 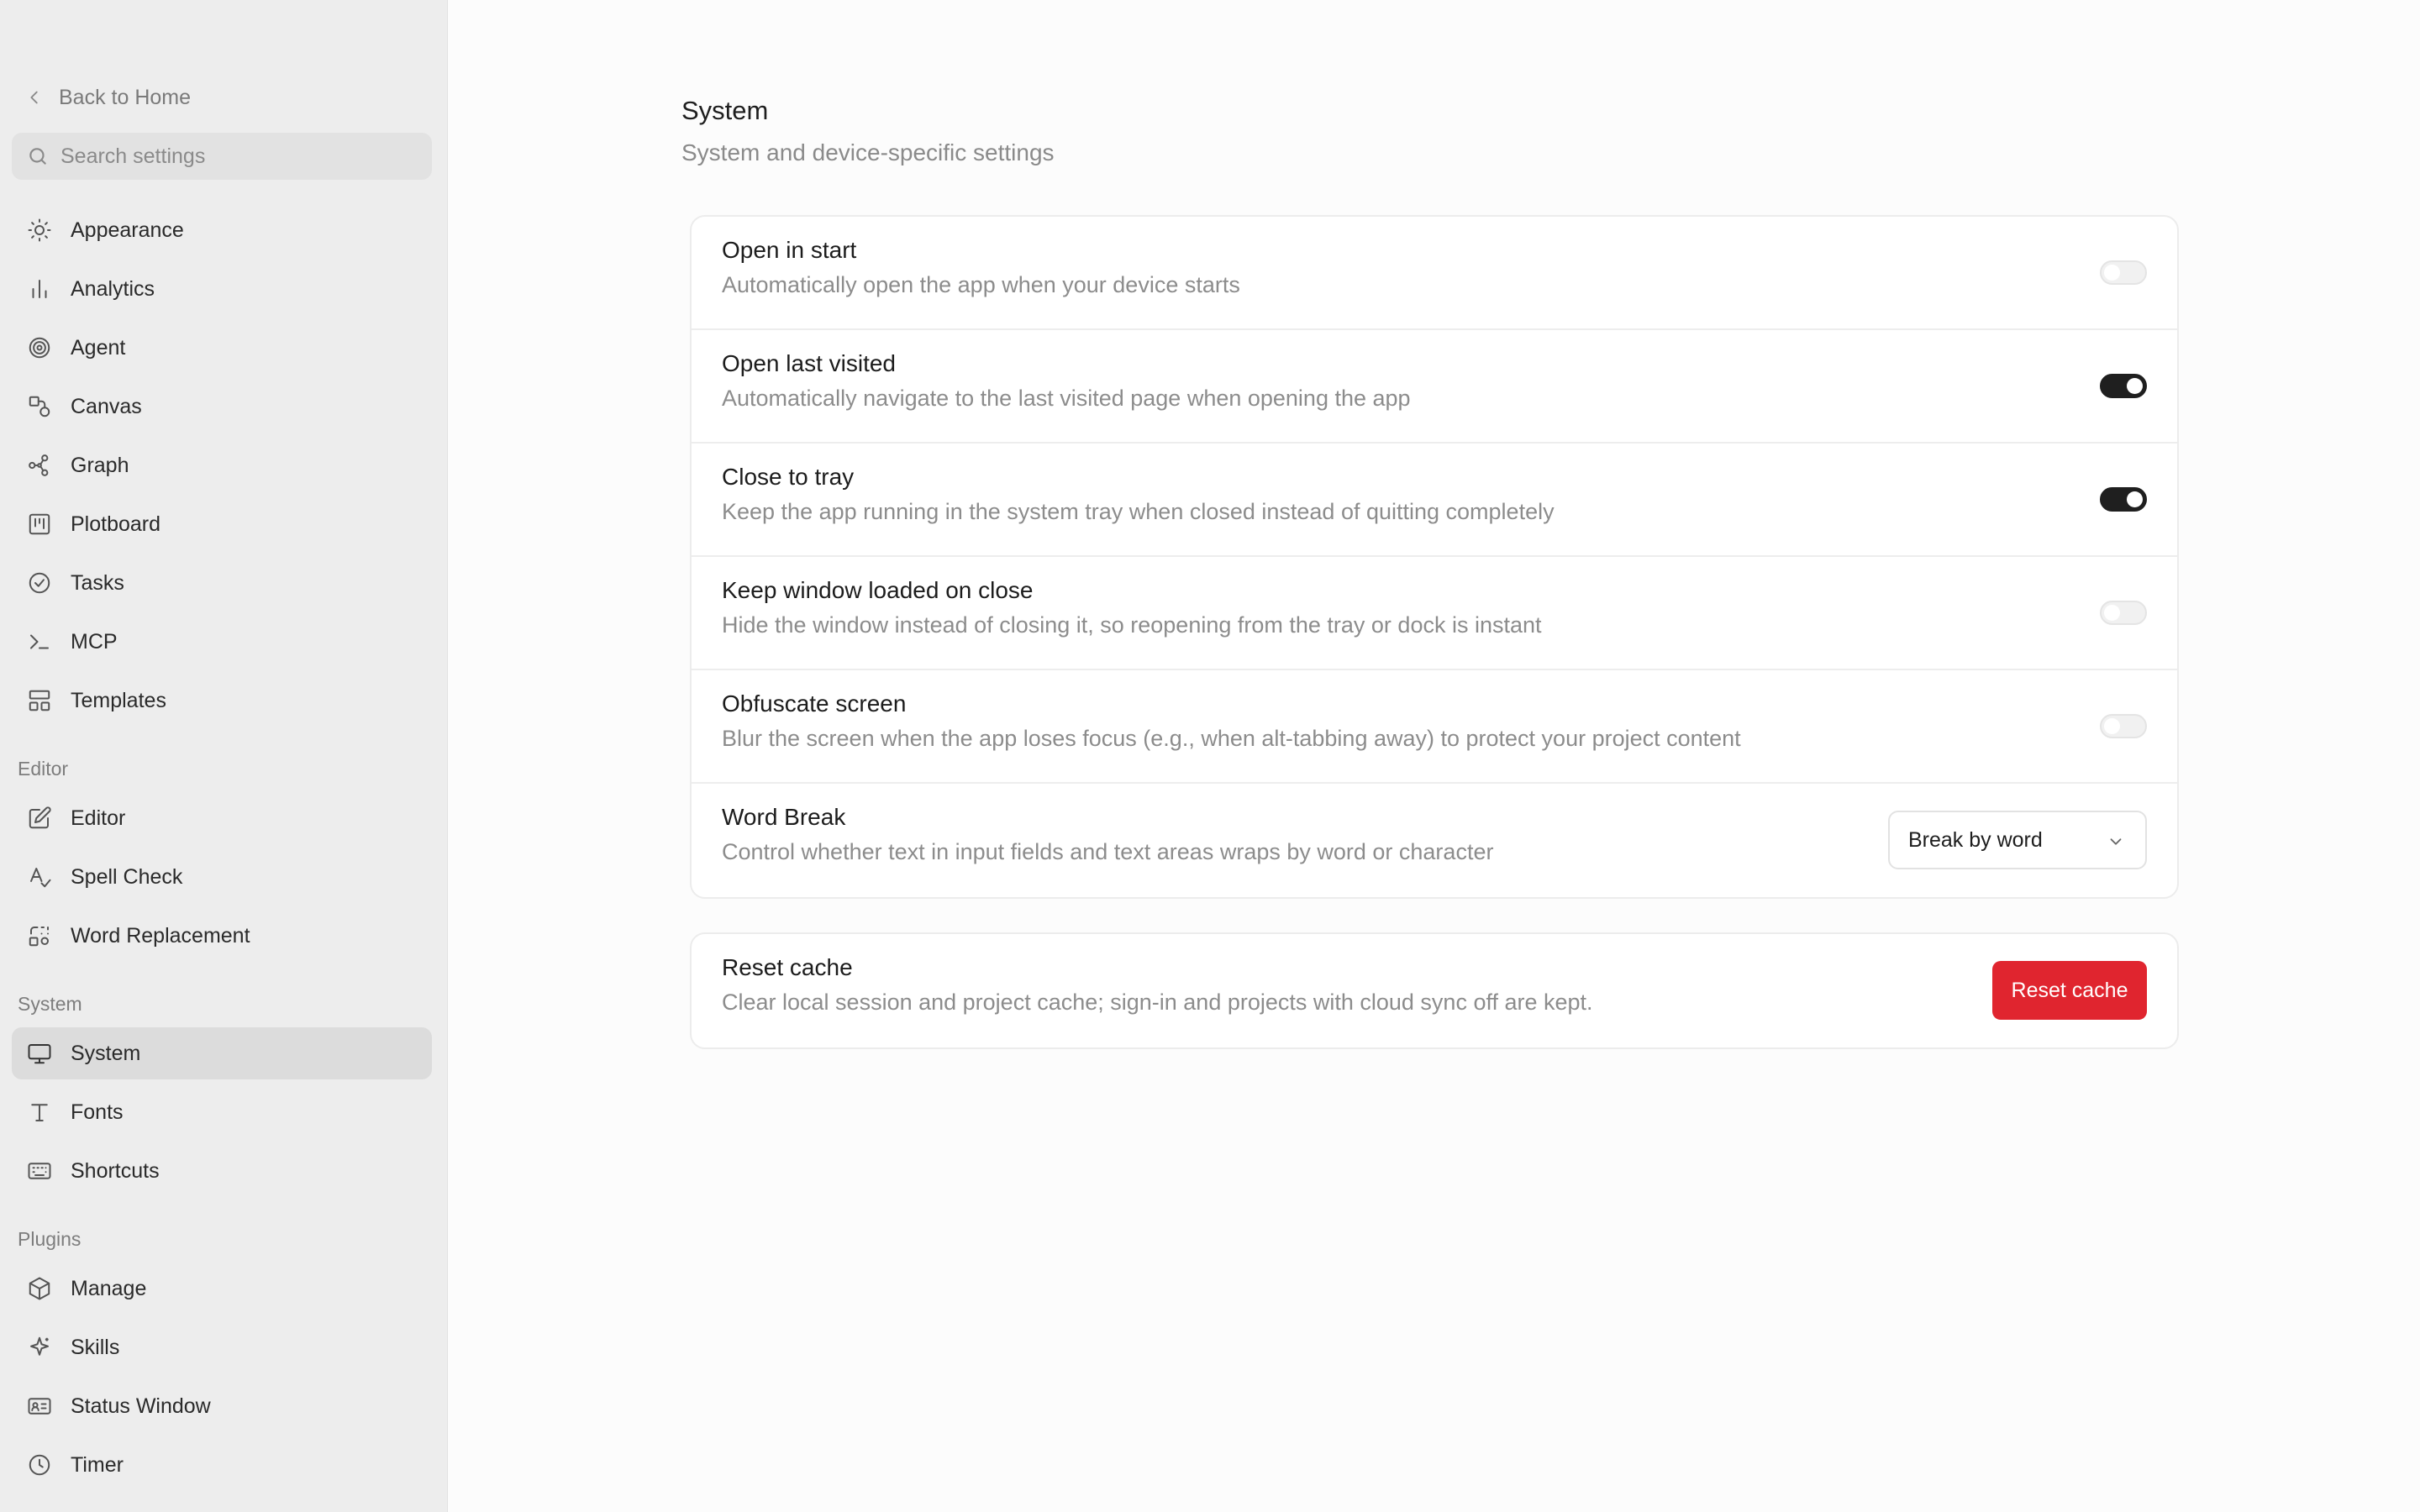 What do you see at coordinates (39, 1054) in the screenshot?
I see `monitor-icon` at bounding box center [39, 1054].